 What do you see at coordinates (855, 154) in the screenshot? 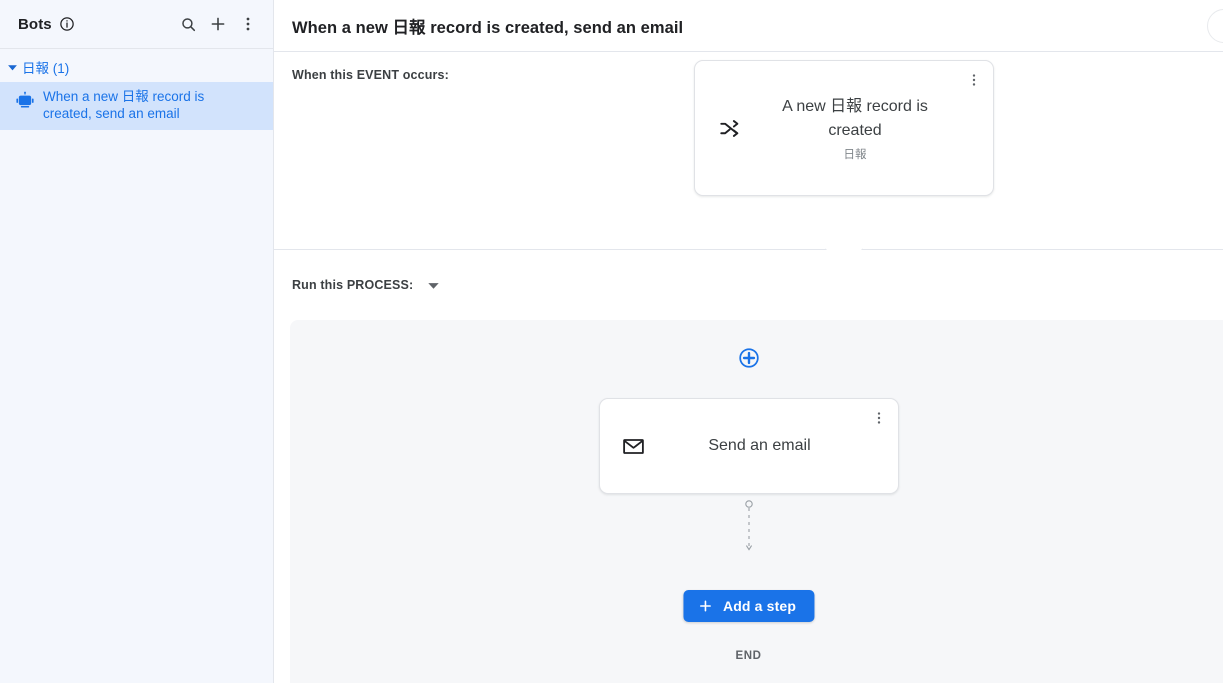
I see `event-card-subtitle: 日報` at bounding box center [855, 154].